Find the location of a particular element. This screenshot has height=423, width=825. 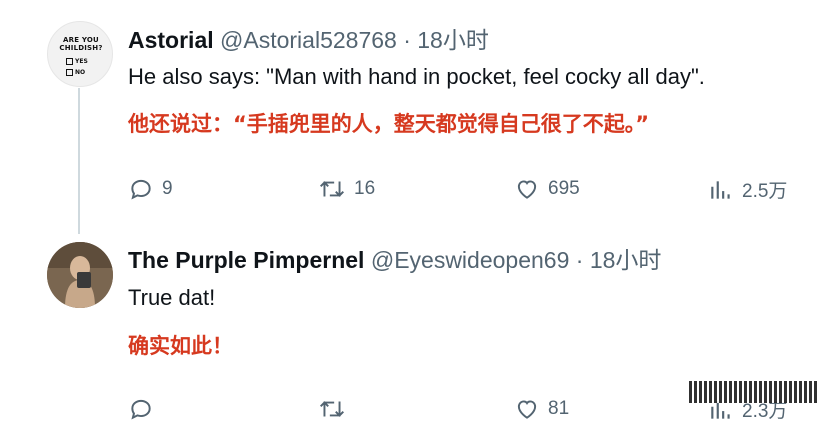

reply-button is located at coordinates (141, 409).